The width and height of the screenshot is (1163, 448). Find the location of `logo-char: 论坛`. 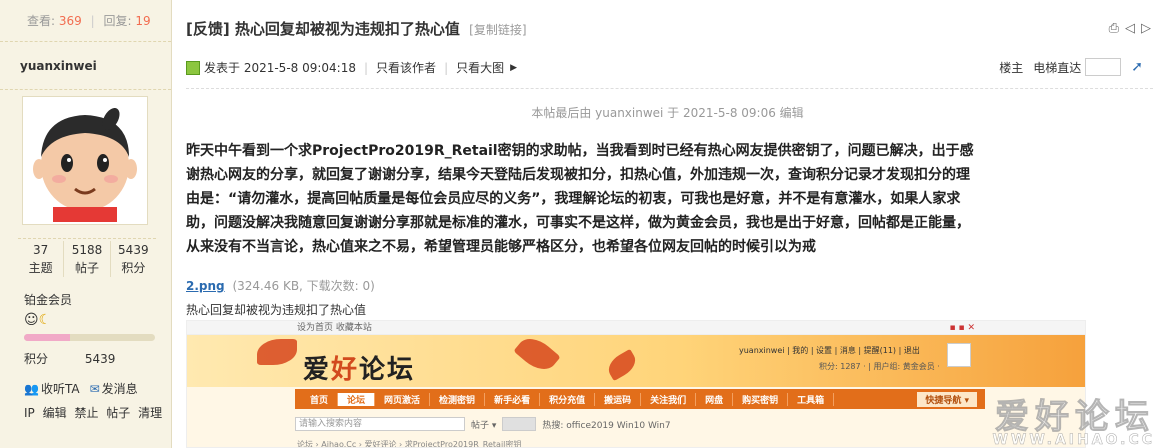

logo-char: 论坛 is located at coordinates (387, 370).